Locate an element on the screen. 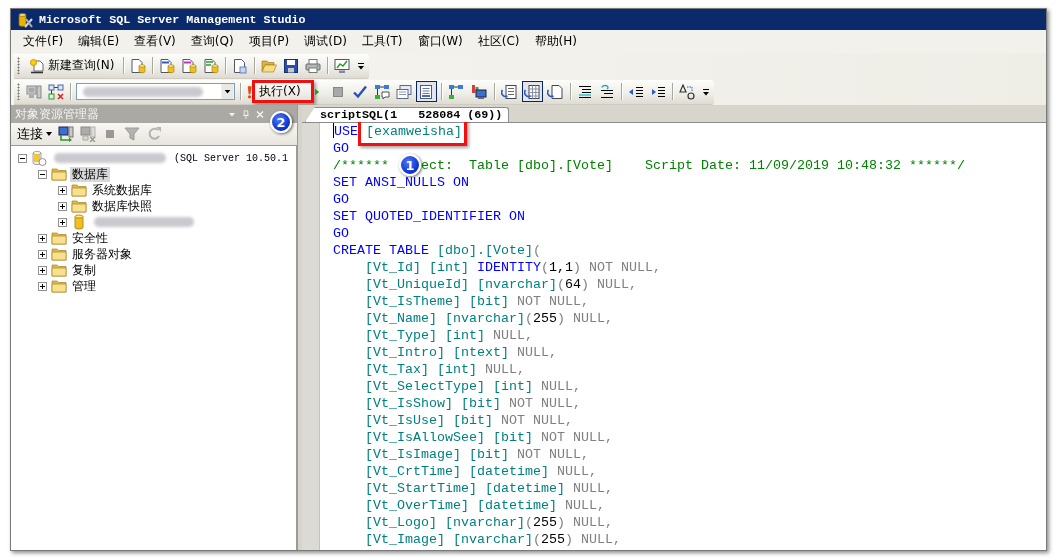  code-text: /****** is located at coordinates (361, 165).